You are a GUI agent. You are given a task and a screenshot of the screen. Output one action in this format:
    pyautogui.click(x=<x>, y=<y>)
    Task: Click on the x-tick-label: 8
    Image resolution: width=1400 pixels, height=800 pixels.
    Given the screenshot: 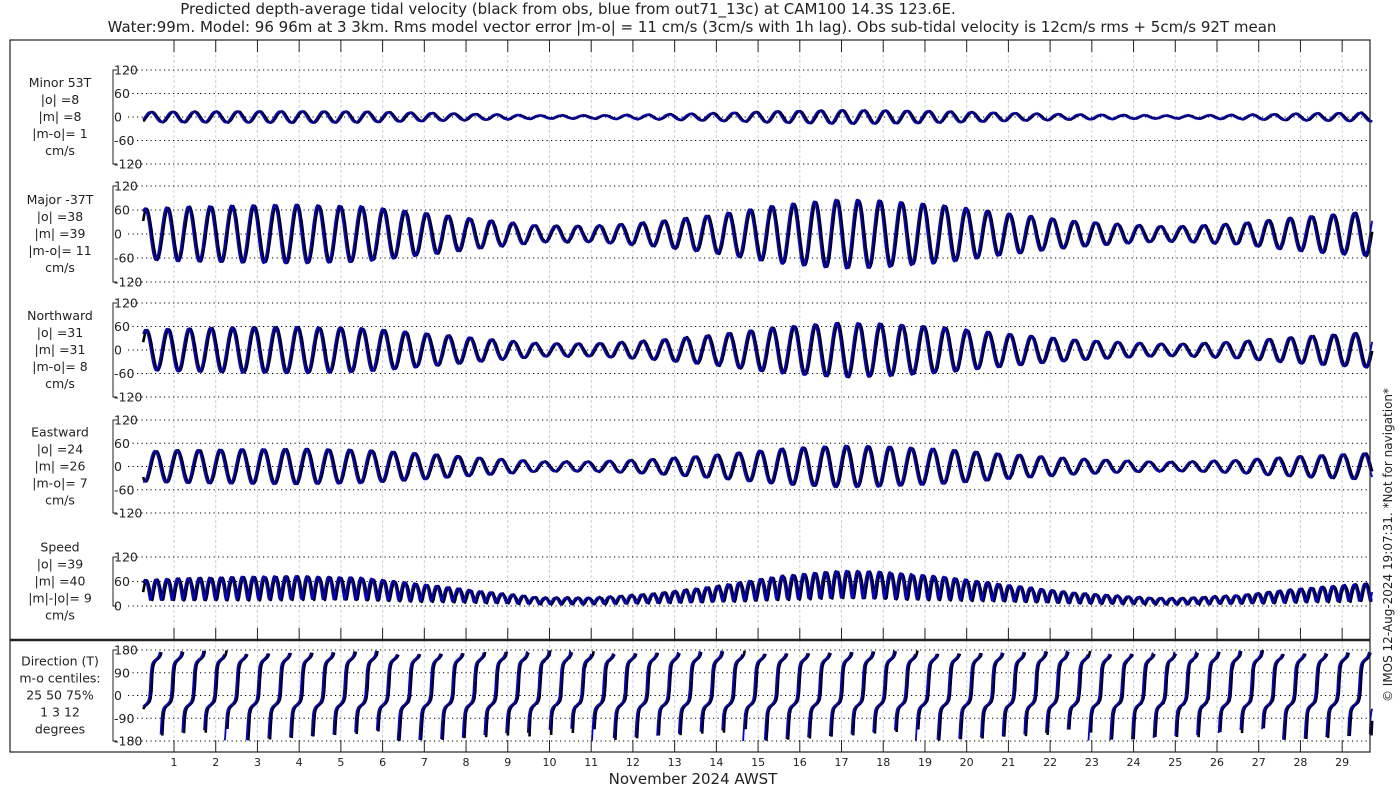 What is the action you would take?
    pyautogui.click(x=466, y=762)
    